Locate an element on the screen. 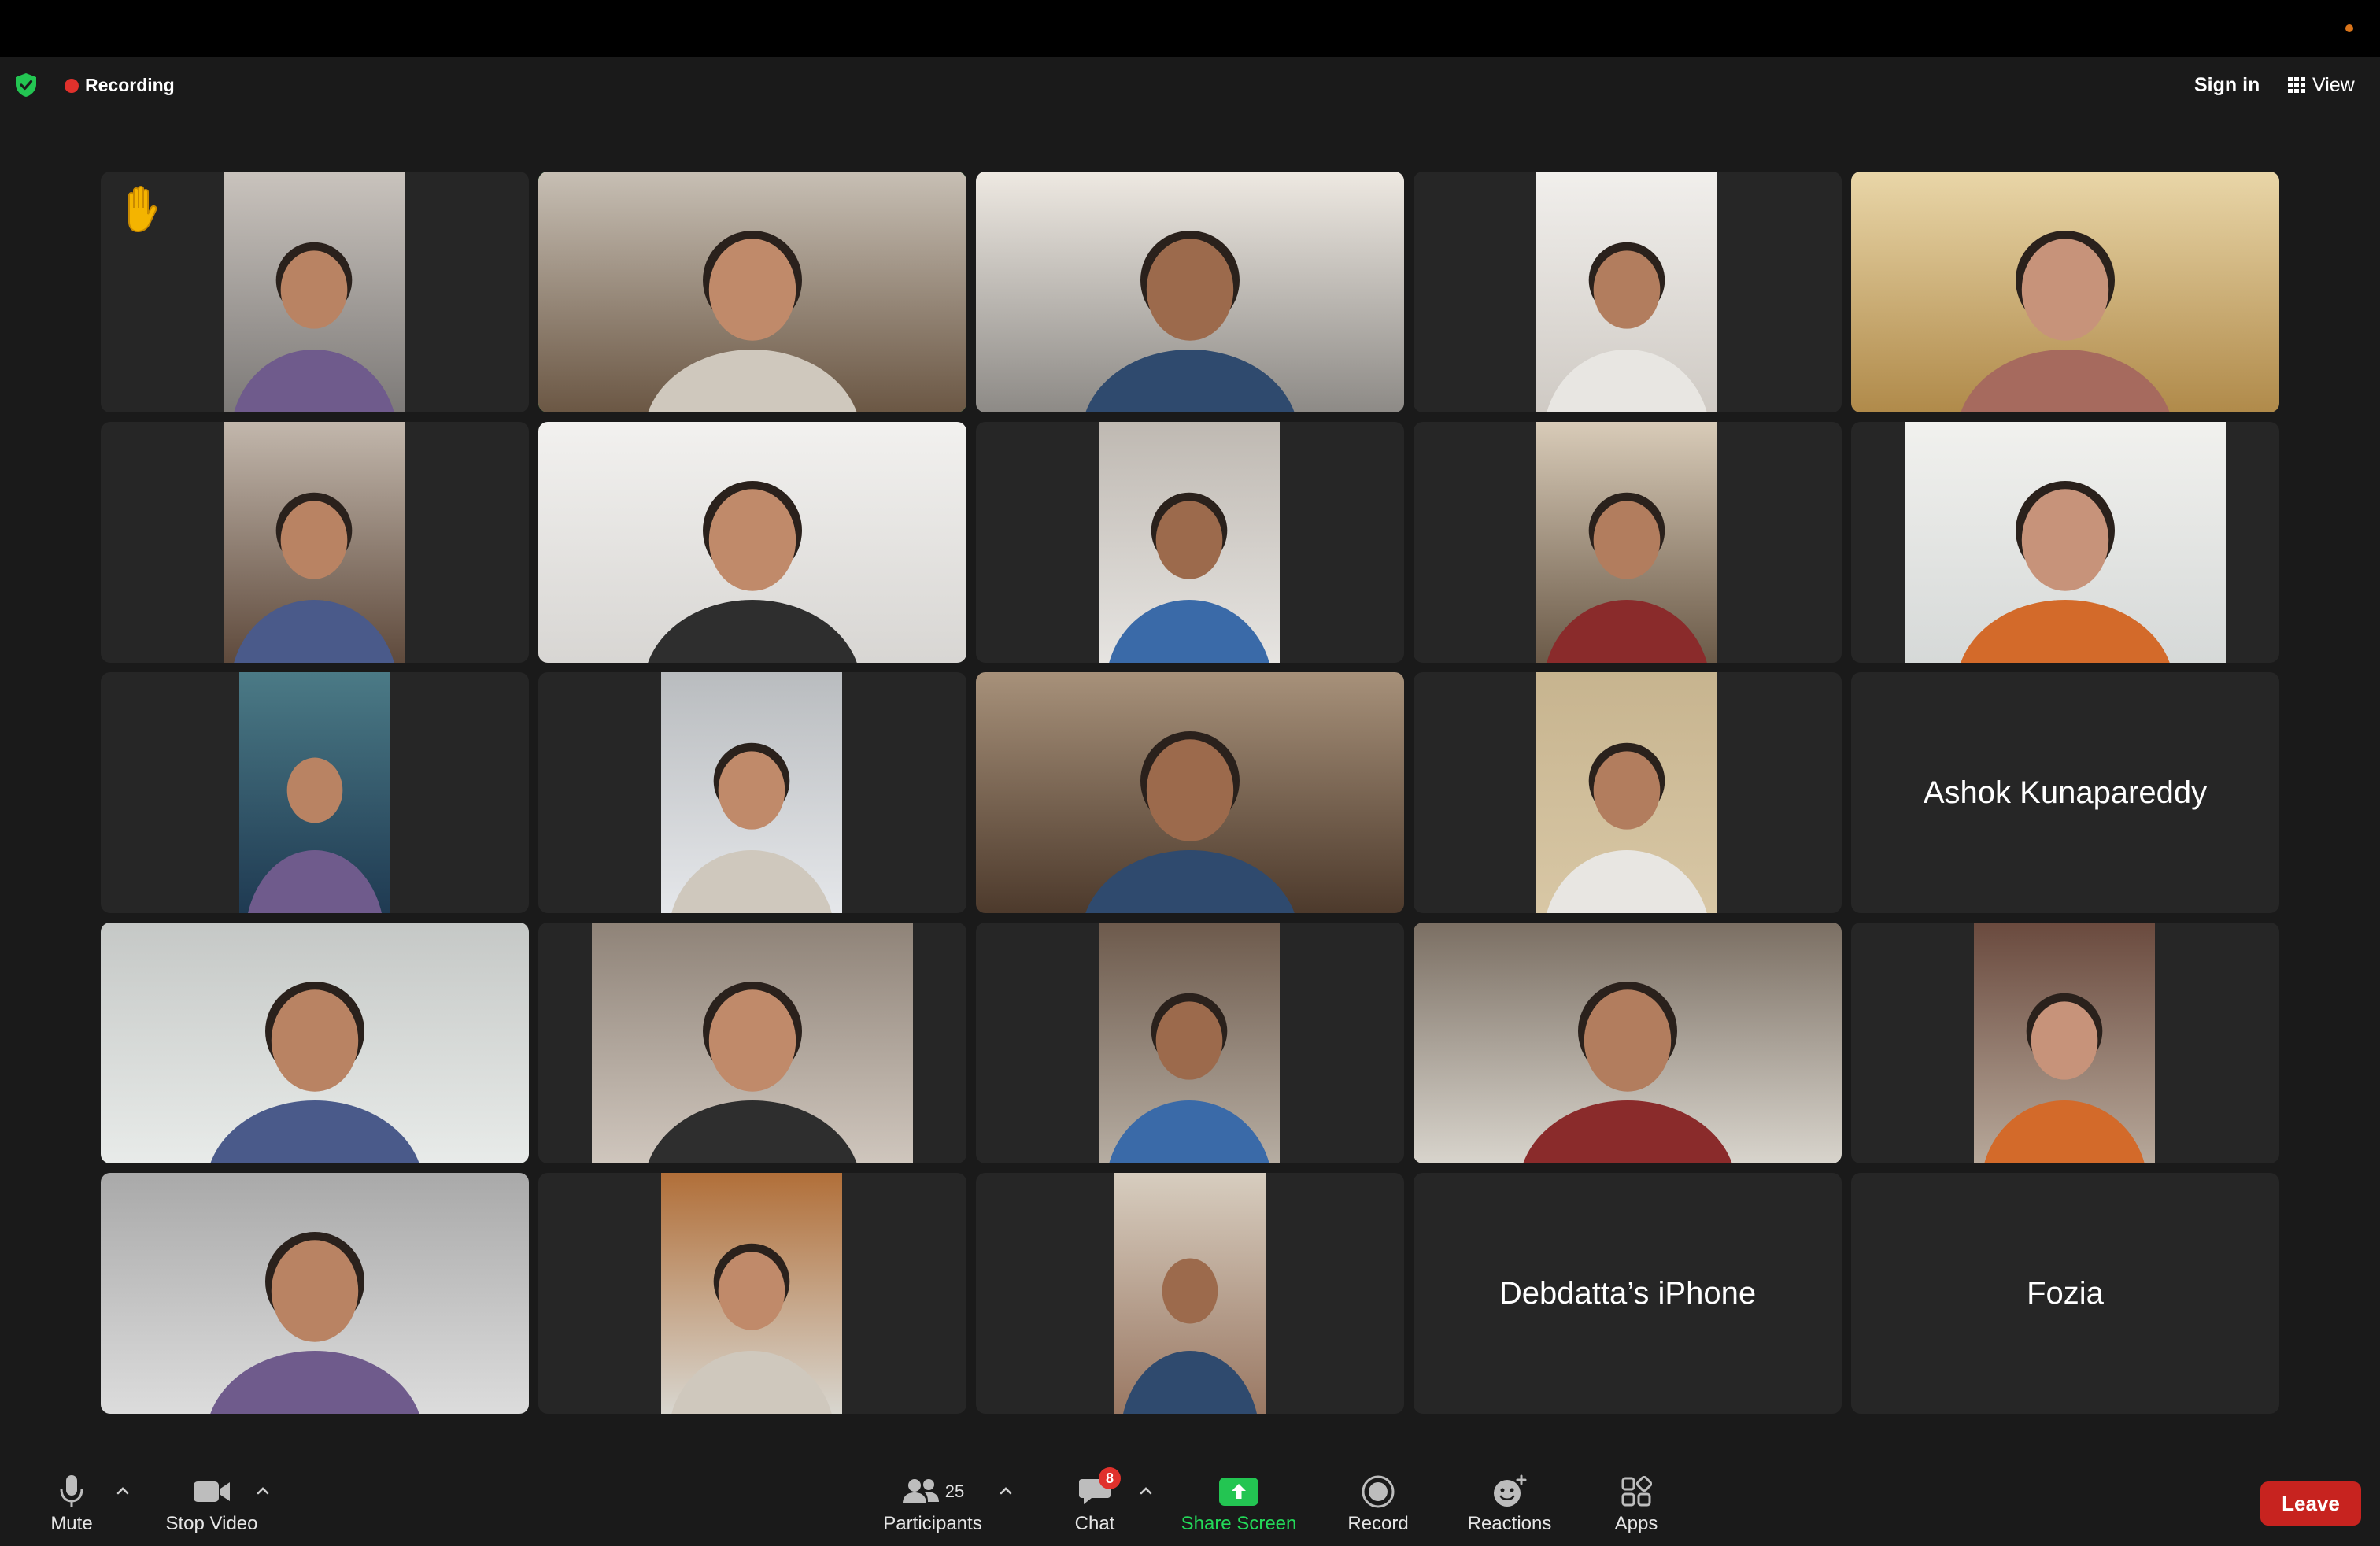  participants-button: 25 Participants is located at coordinates (933, 1503).